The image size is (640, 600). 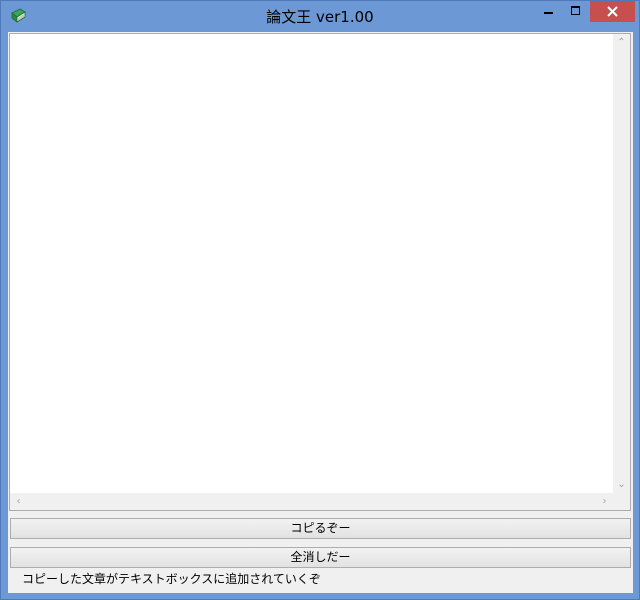 I want to click on chevron-right-icon: ›, so click(x=604, y=501).